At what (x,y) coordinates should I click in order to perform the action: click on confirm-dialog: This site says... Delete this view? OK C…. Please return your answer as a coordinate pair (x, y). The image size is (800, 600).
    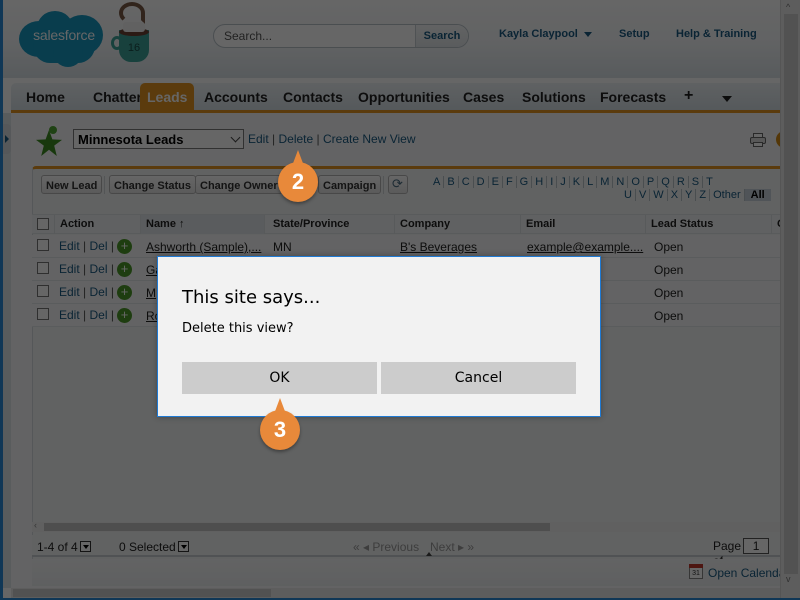
    Looking at the image, I should click on (379, 336).